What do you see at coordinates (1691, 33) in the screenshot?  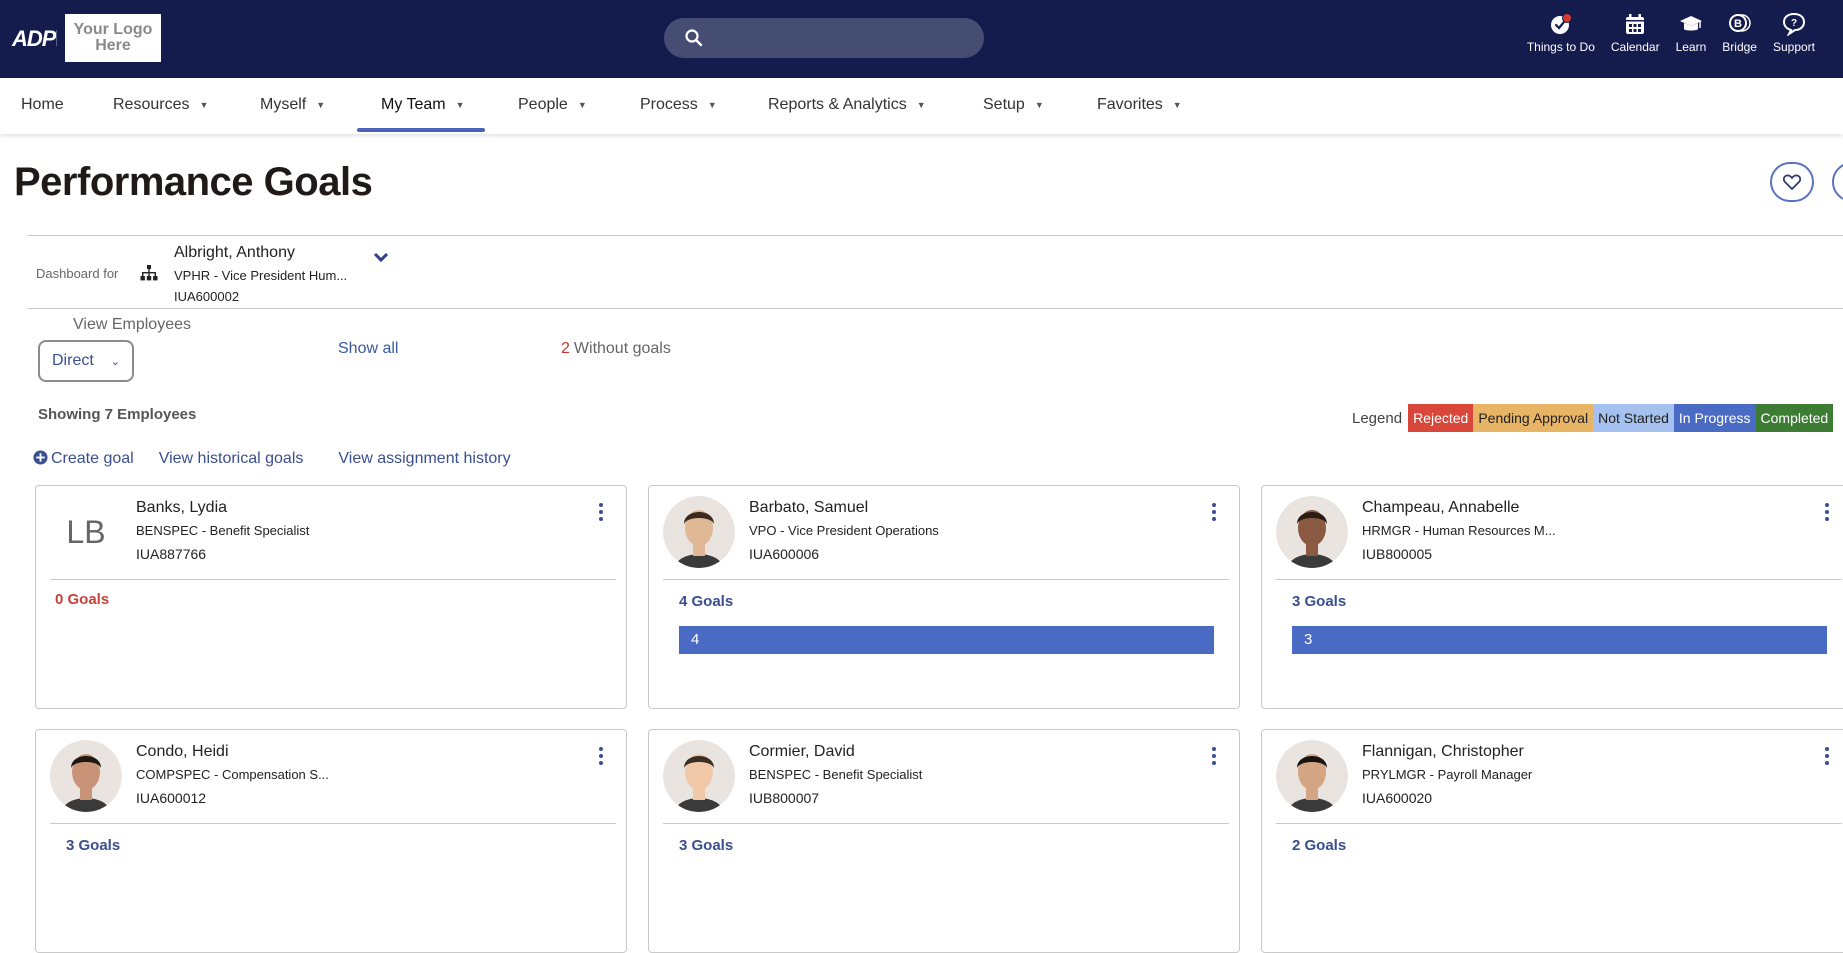 I see `learn-button: Learn` at bounding box center [1691, 33].